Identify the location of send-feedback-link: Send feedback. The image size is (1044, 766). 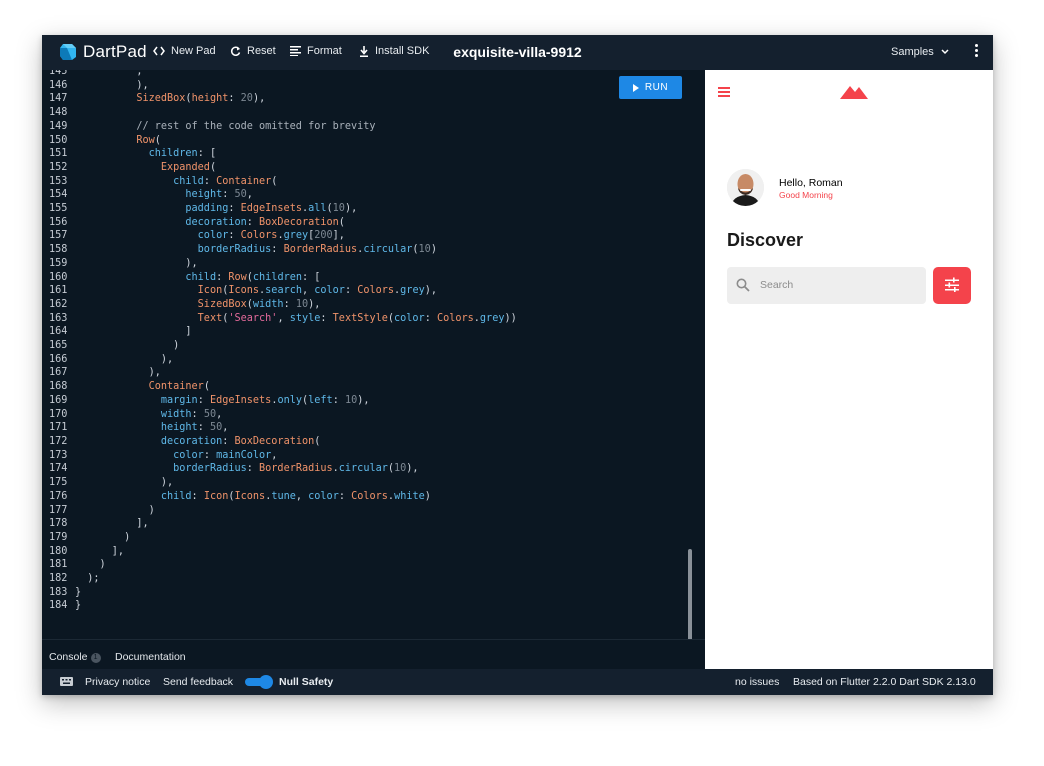
(198, 682).